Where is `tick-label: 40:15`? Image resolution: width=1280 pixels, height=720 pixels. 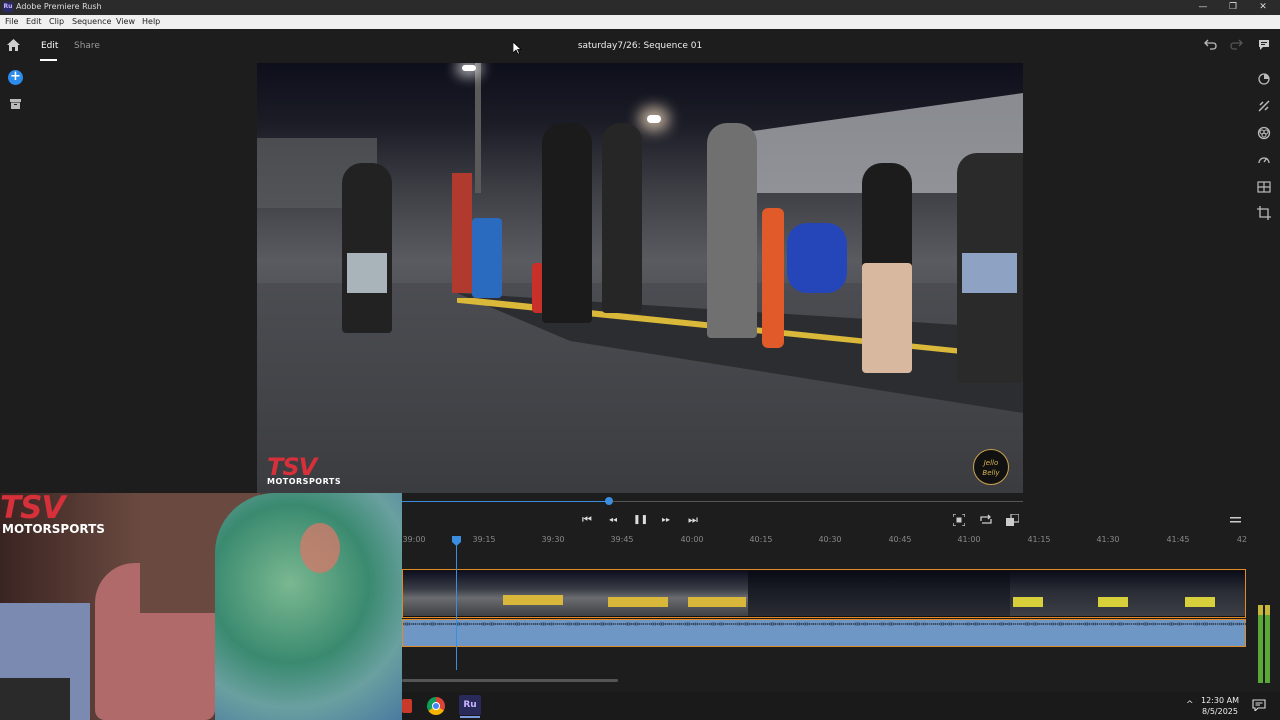
tick-label: 40:15 is located at coordinates (761, 539).